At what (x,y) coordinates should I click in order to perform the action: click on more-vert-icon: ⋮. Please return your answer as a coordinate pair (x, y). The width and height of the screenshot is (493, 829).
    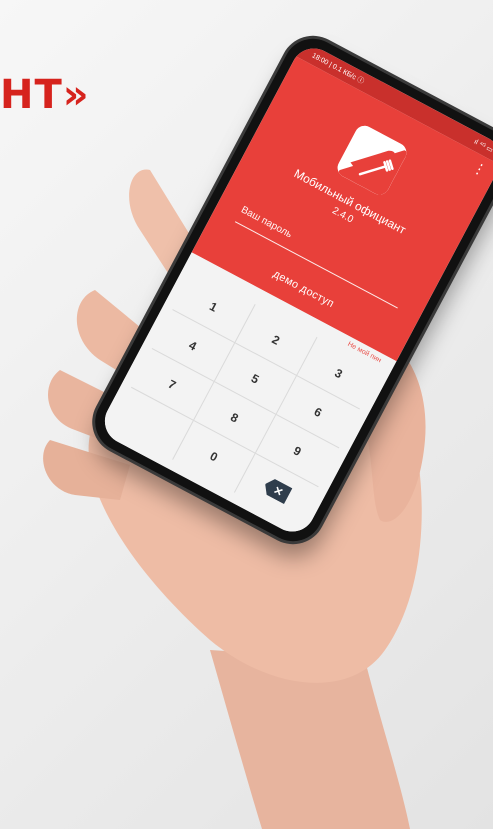
    Looking at the image, I should click on (480, 168).